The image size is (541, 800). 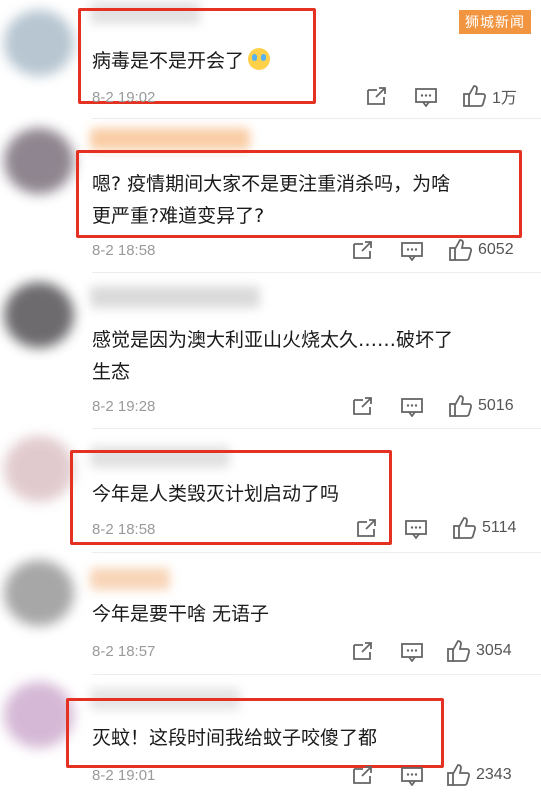 What do you see at coordinates (273, 356) in the screenshot?
I see `comment-text: 感觉是因为澳大利亚山火烧太久……破坏了 生态` at bounding box center [273, 356].